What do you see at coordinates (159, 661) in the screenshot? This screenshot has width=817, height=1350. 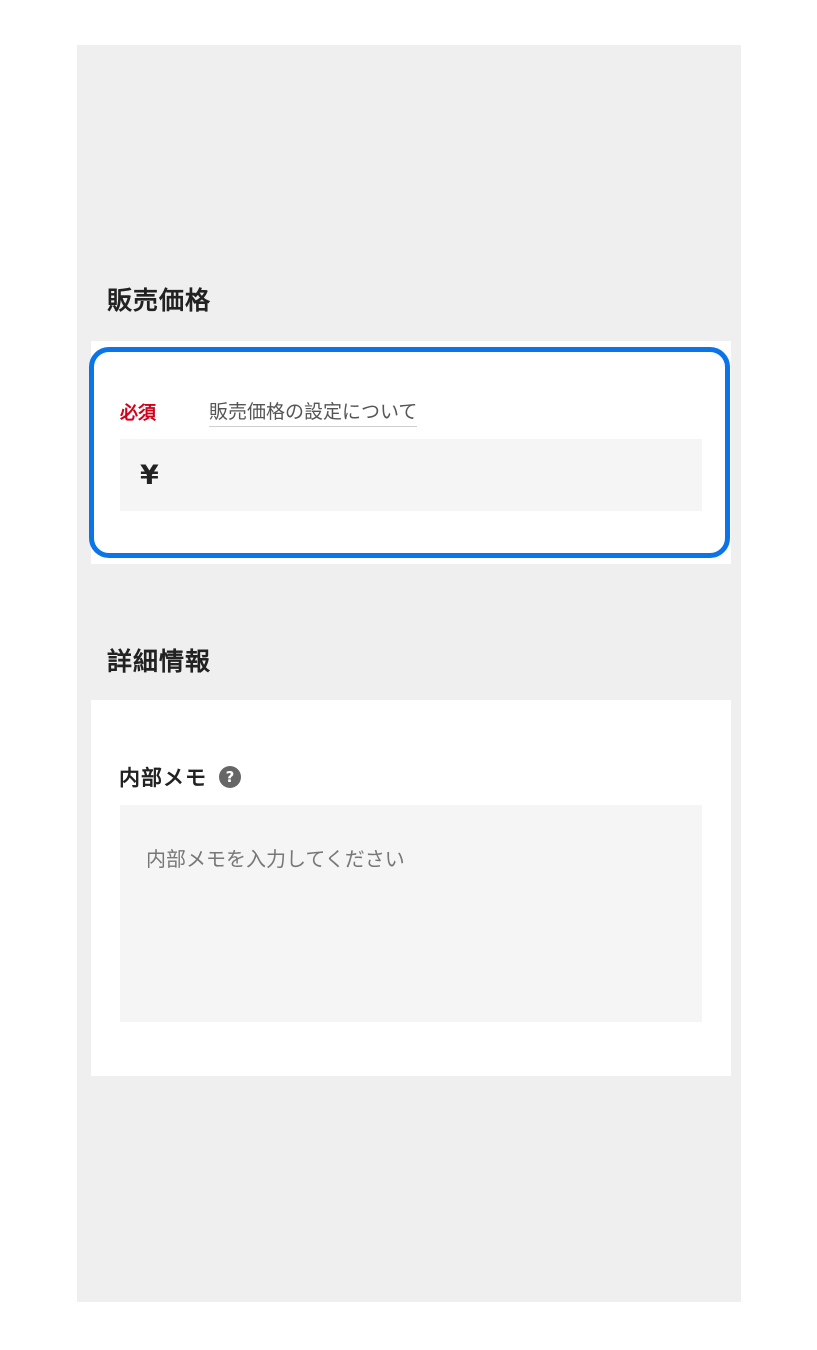 I see `detail-section-title: 詳細情報` at bounding box center [159, 661].